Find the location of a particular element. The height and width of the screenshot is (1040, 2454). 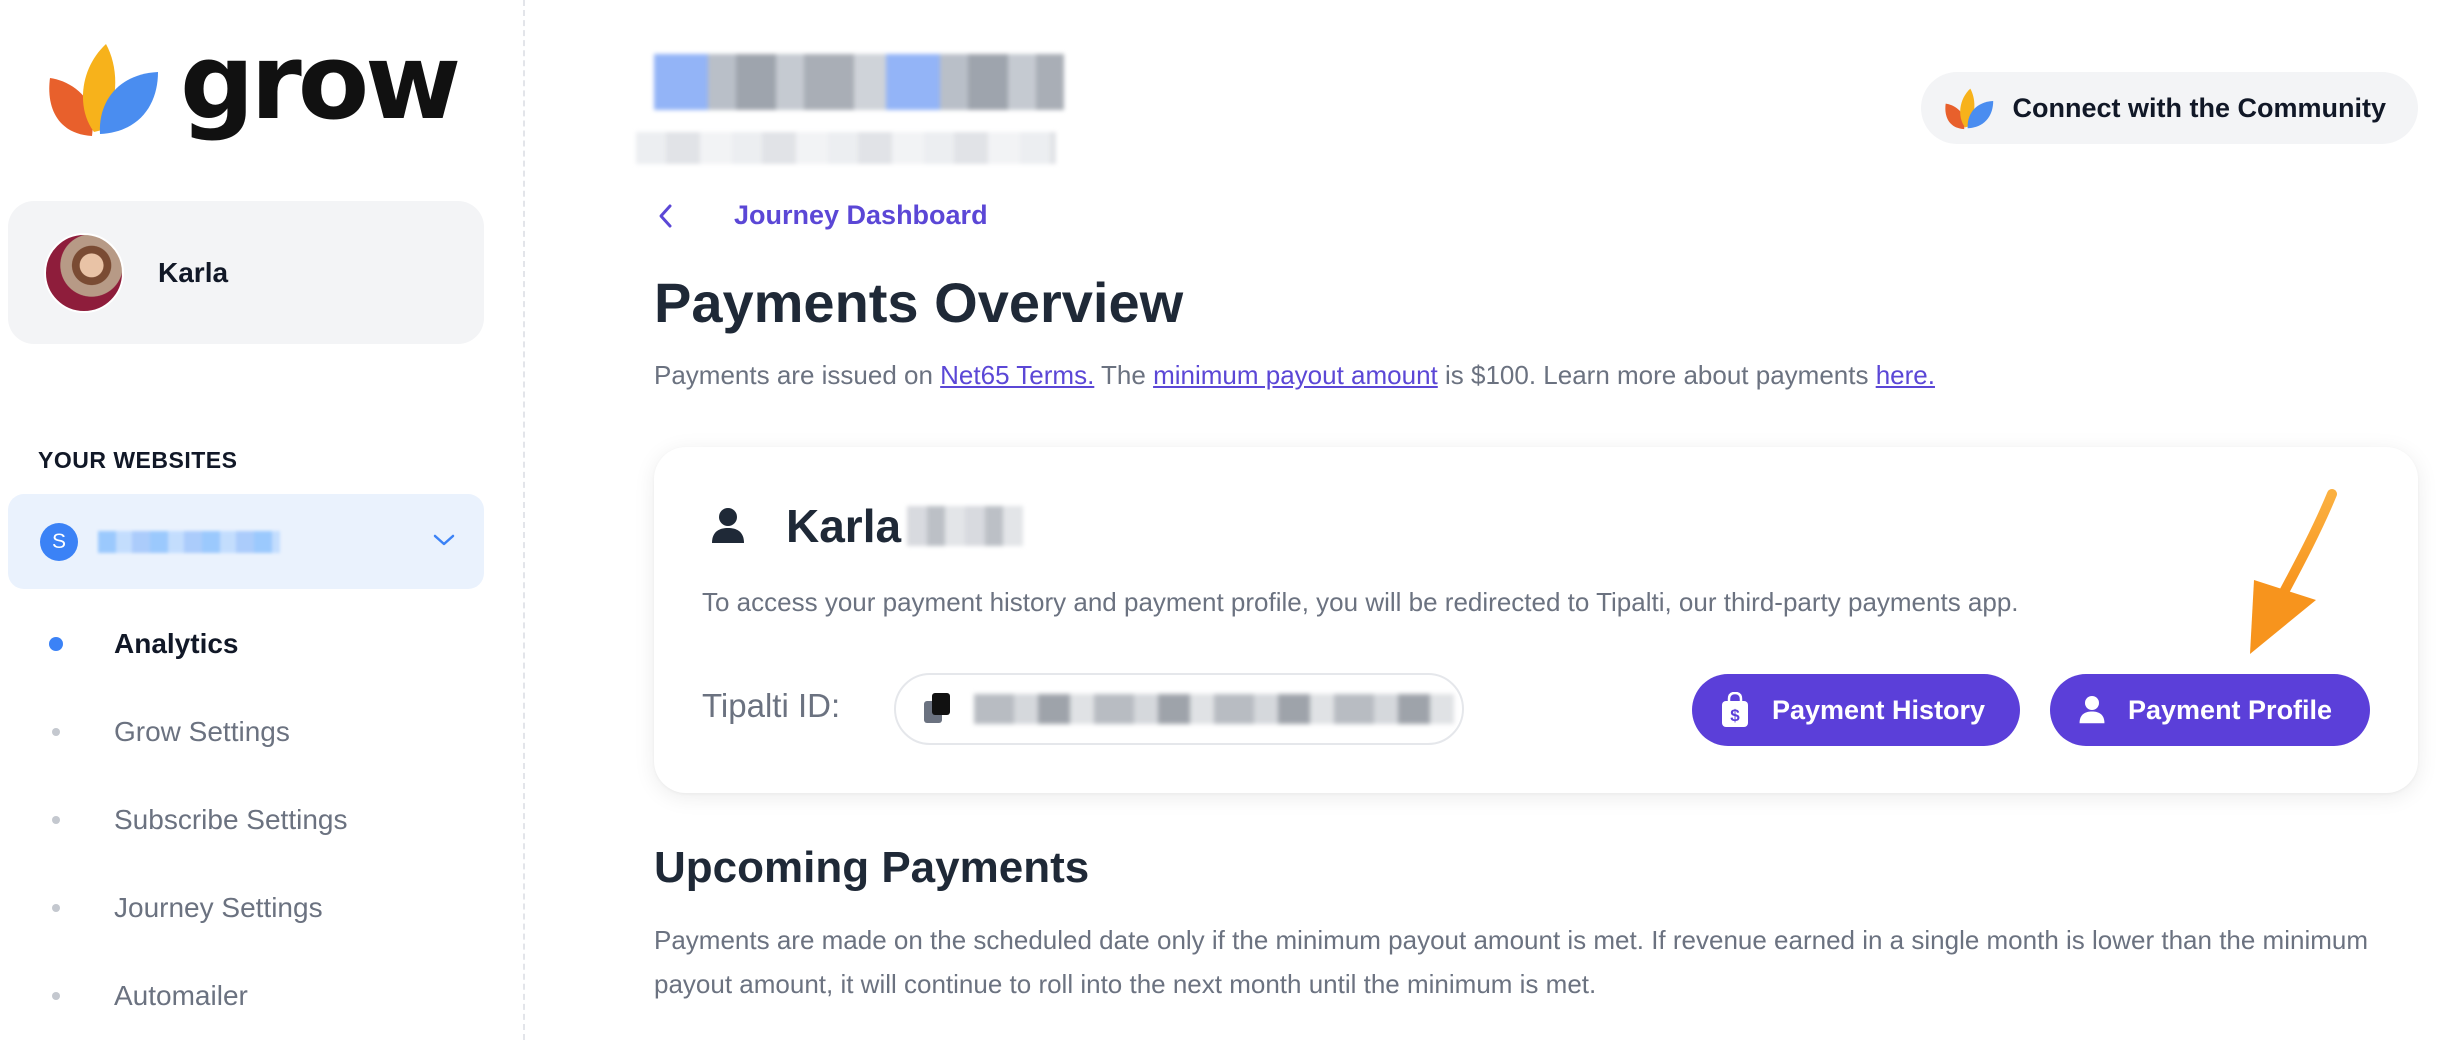

net65-terms-link: Net65 Terms. is located at coordinates (1017, 375).